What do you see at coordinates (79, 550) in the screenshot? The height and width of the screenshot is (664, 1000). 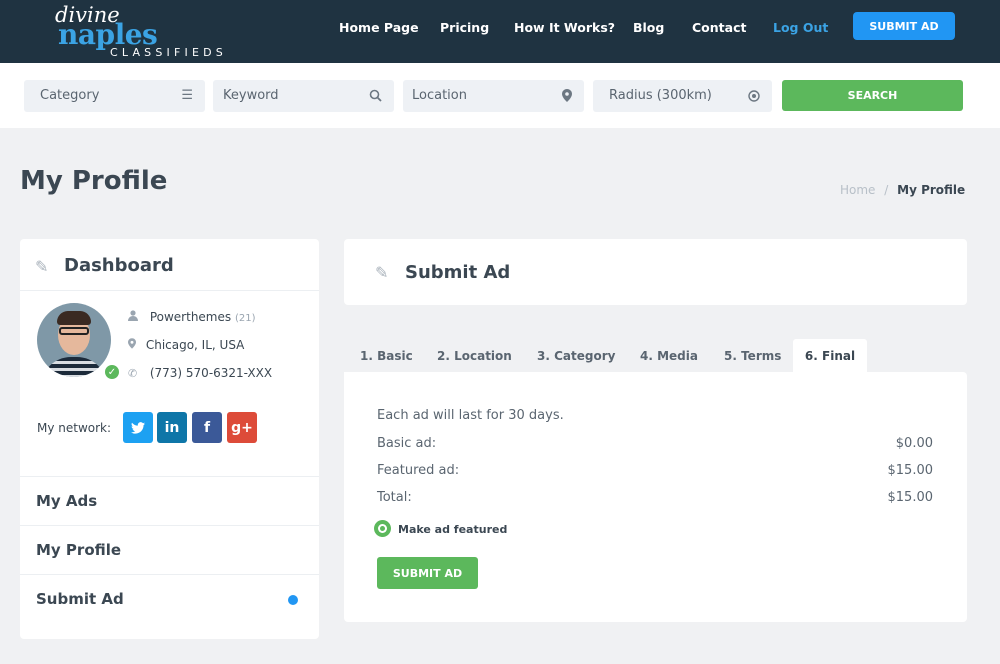 I see `sidebar-item-label: My Profile` at bounding box center [79, 550].